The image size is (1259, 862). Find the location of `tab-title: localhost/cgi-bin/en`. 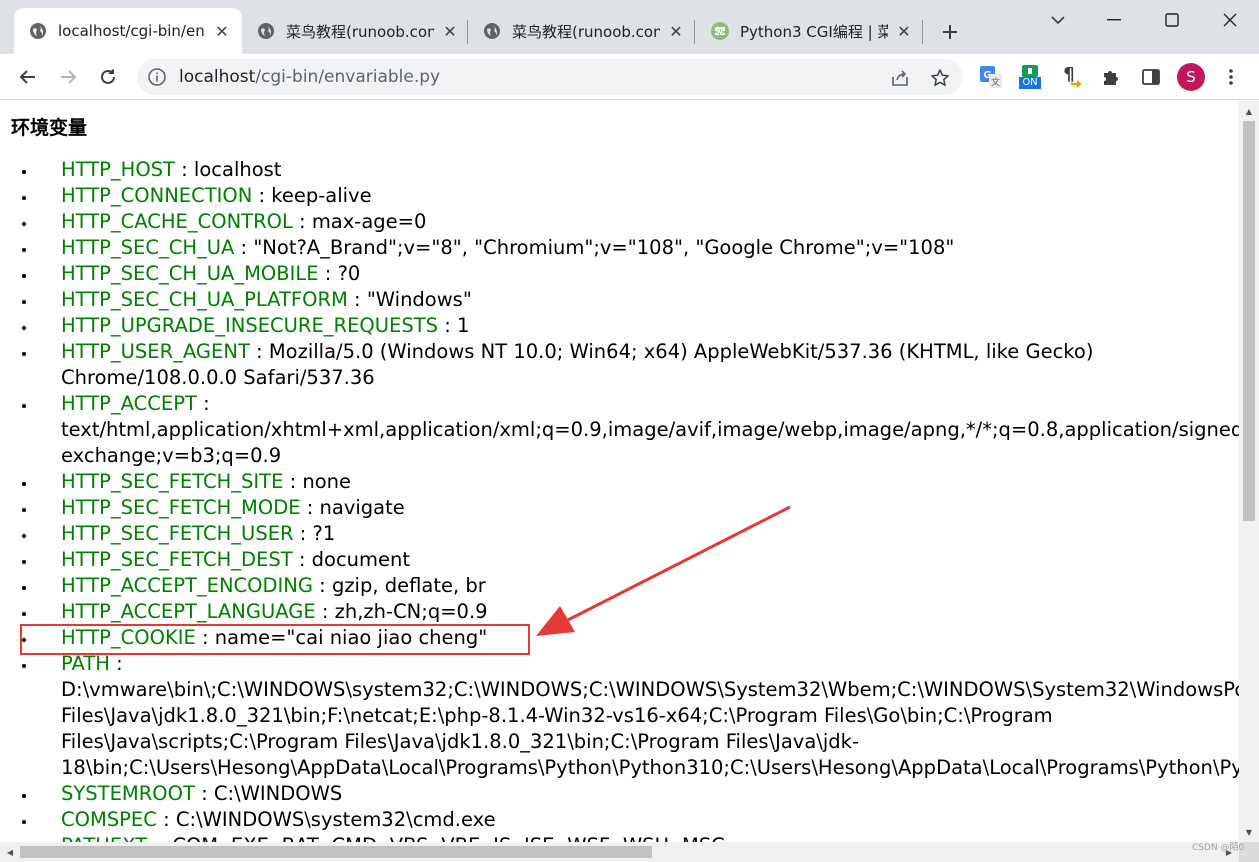

tab-title: localhost/cgi-bin/en is located at coordinates (131, 31).